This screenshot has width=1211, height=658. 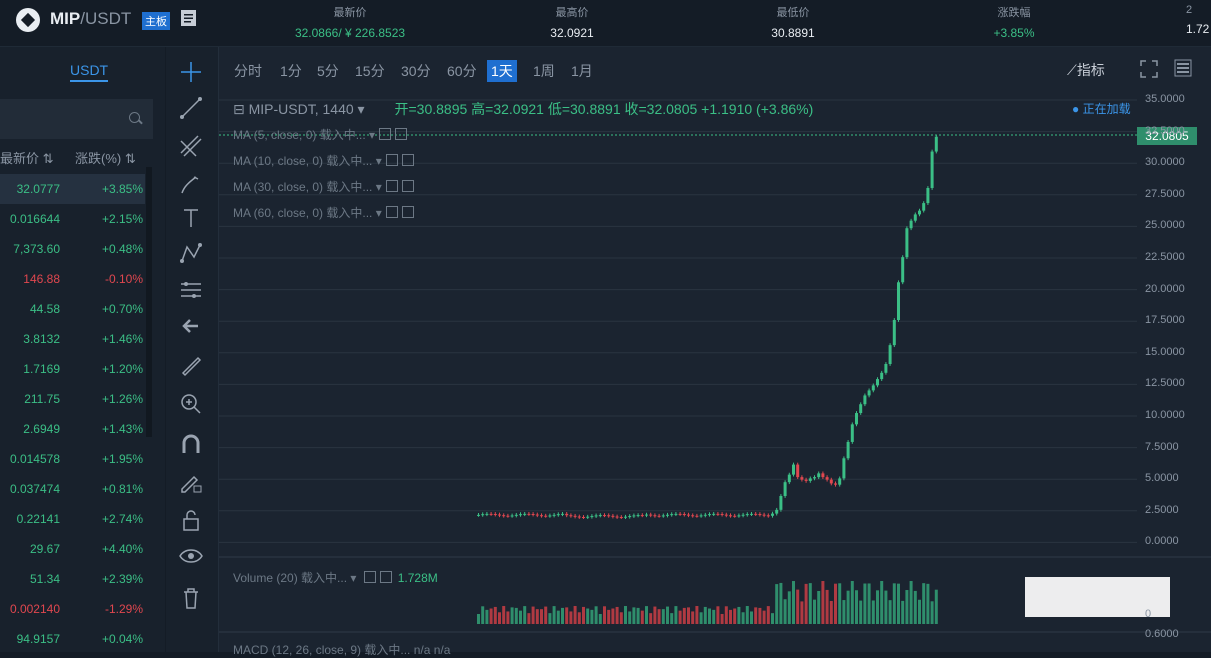 What do you see at coordinates (134, 117) in the screenshot?
I see `search-icon` at bounding box center [134, 117].